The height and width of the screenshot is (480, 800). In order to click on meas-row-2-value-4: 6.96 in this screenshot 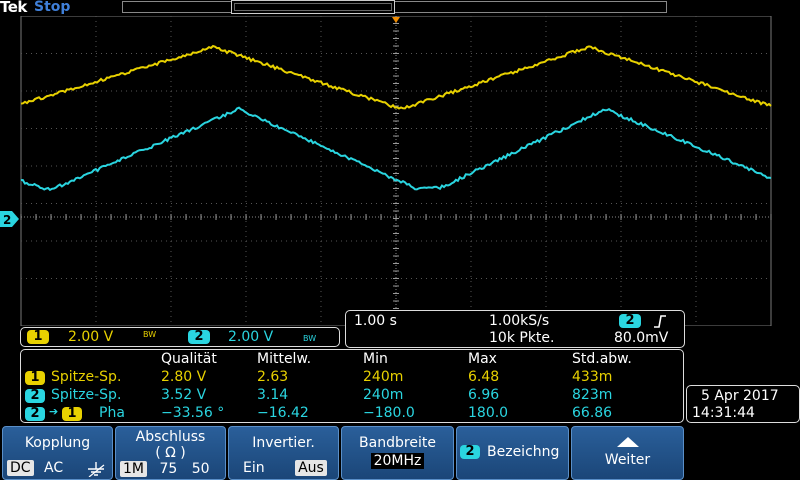, I will do `click(483, 395)`.